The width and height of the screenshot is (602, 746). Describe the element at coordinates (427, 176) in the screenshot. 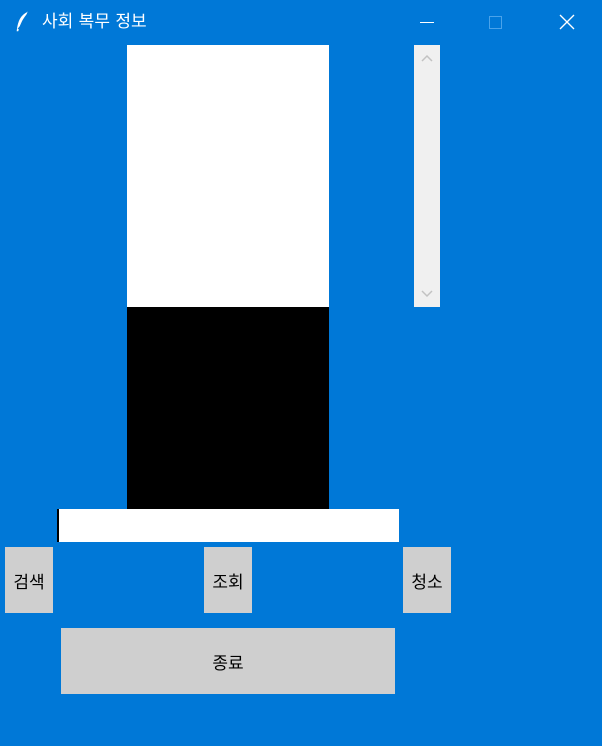

I see `vertical-scrollbar` at that location.